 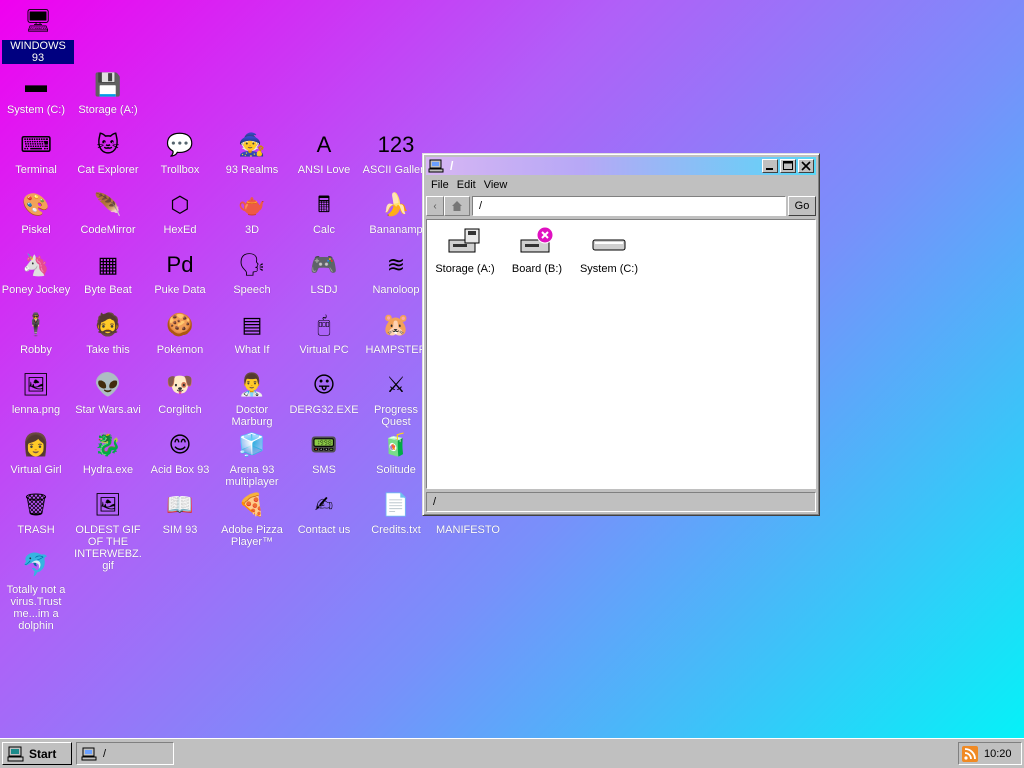 What do you see at coordinates (324, 504) in the screenshot?
I see `app-icon: ✍` at bounding box center [324, 504].